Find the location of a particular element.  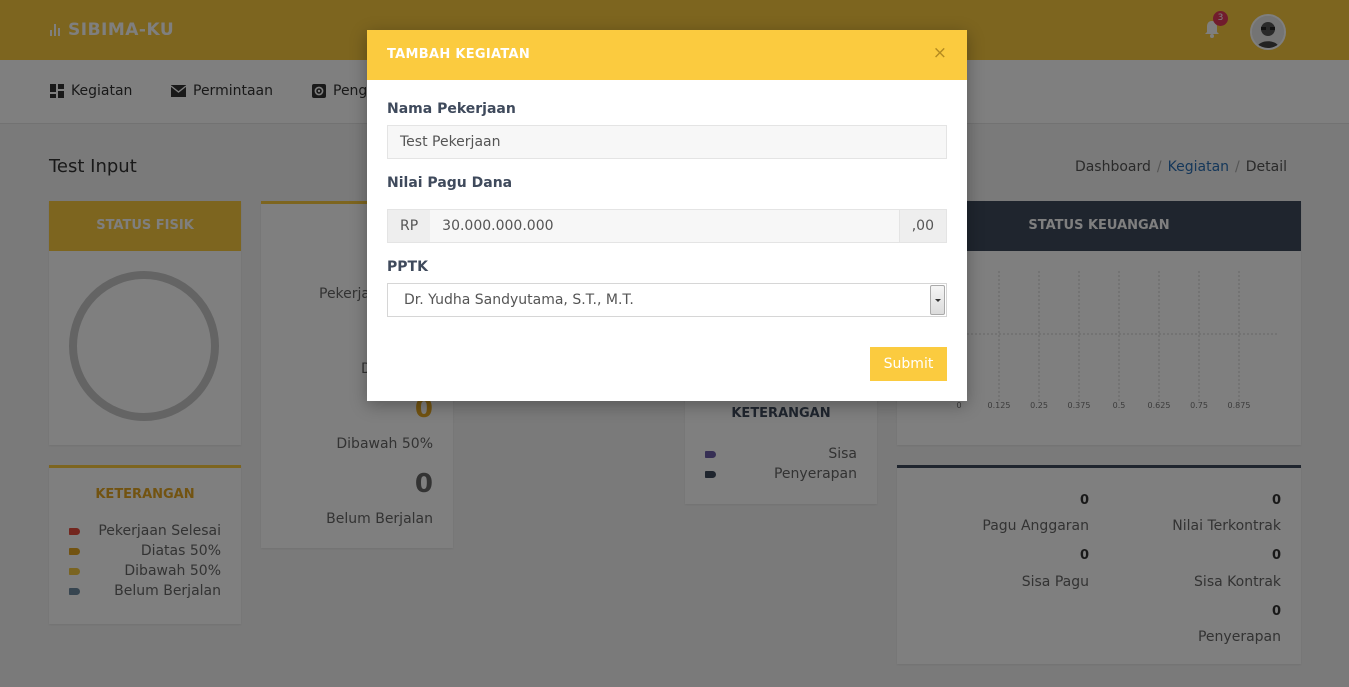

decimal-suffix: ,00 is located at coordinates (922, 226).